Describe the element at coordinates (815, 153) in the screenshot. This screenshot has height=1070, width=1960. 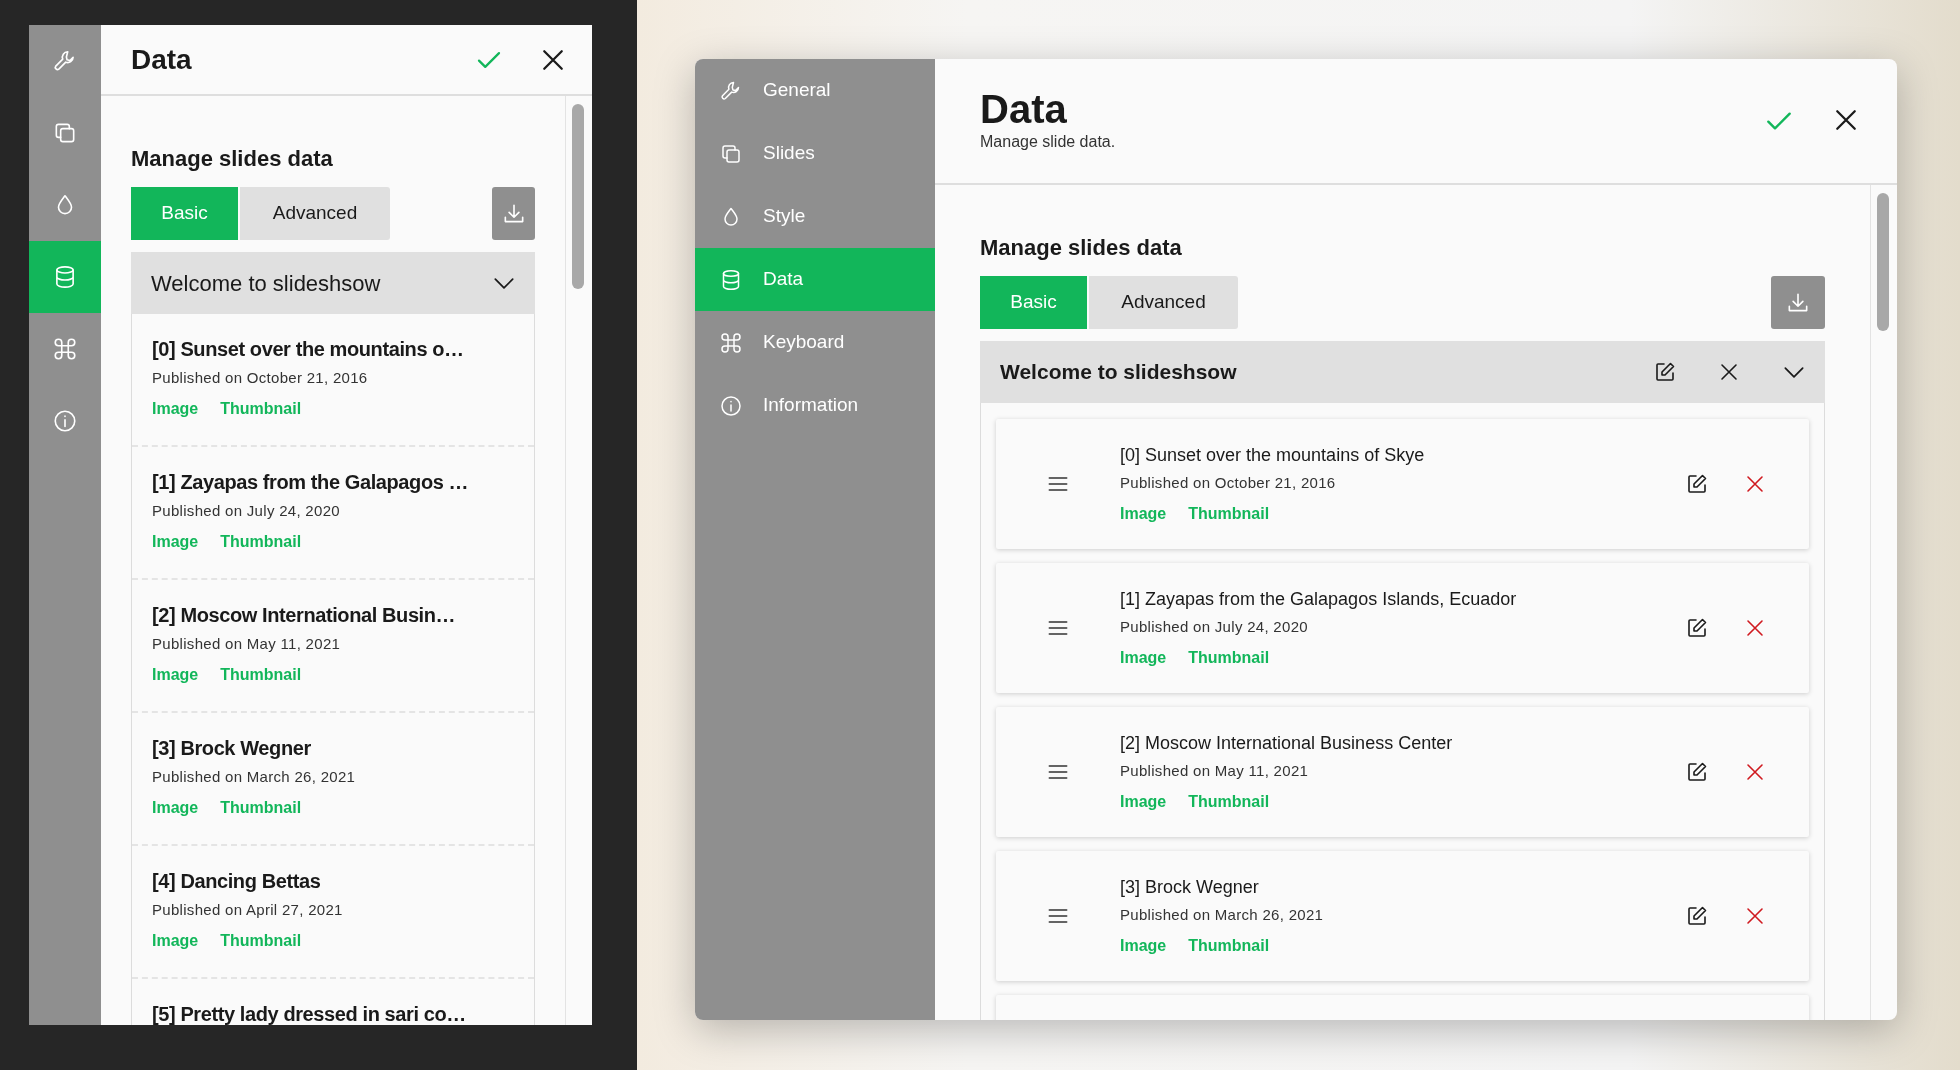
I see `sidebar-item: Slides` at that location.